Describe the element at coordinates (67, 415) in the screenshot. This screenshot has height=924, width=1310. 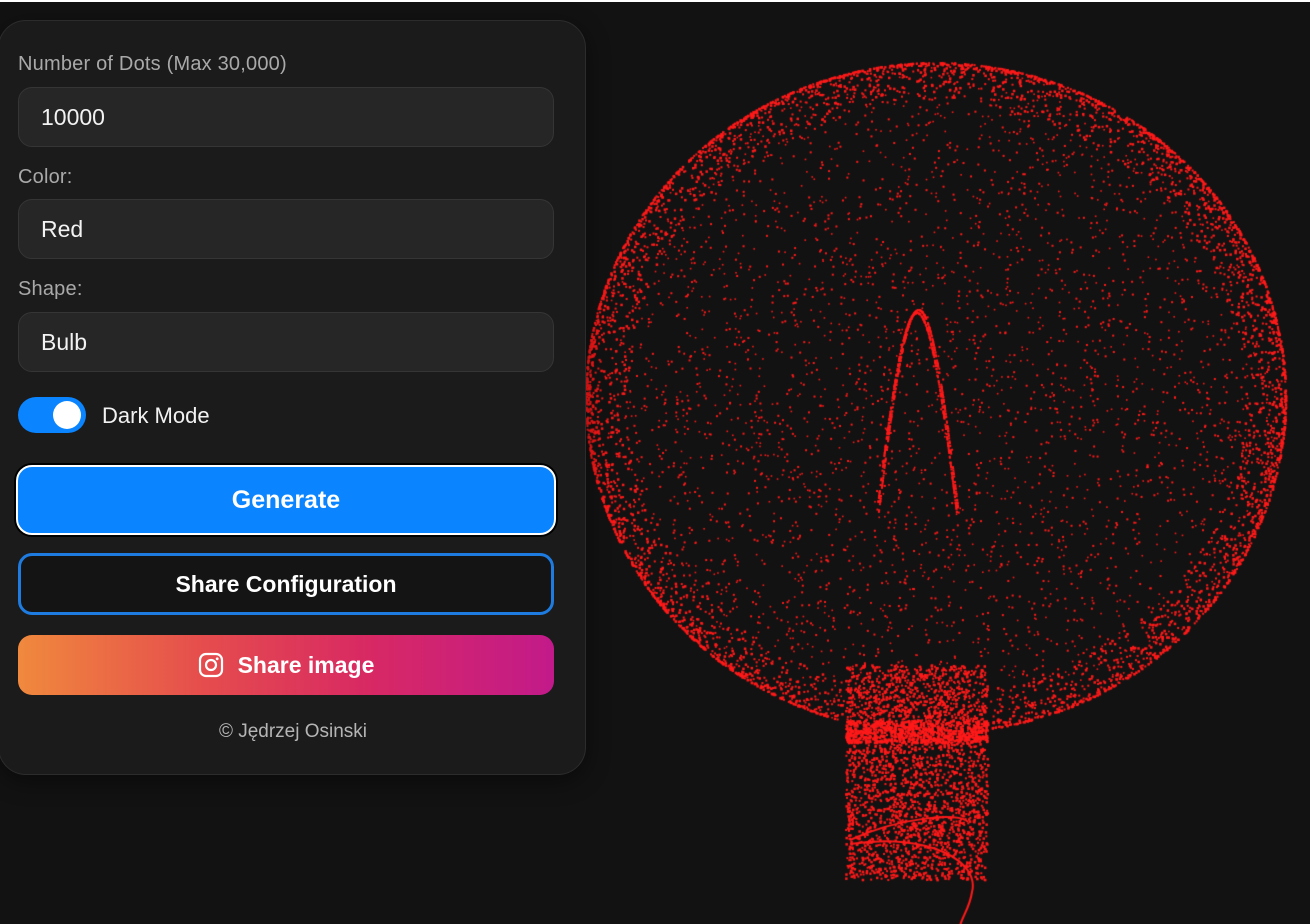
I see `toggle-knob` at that location.